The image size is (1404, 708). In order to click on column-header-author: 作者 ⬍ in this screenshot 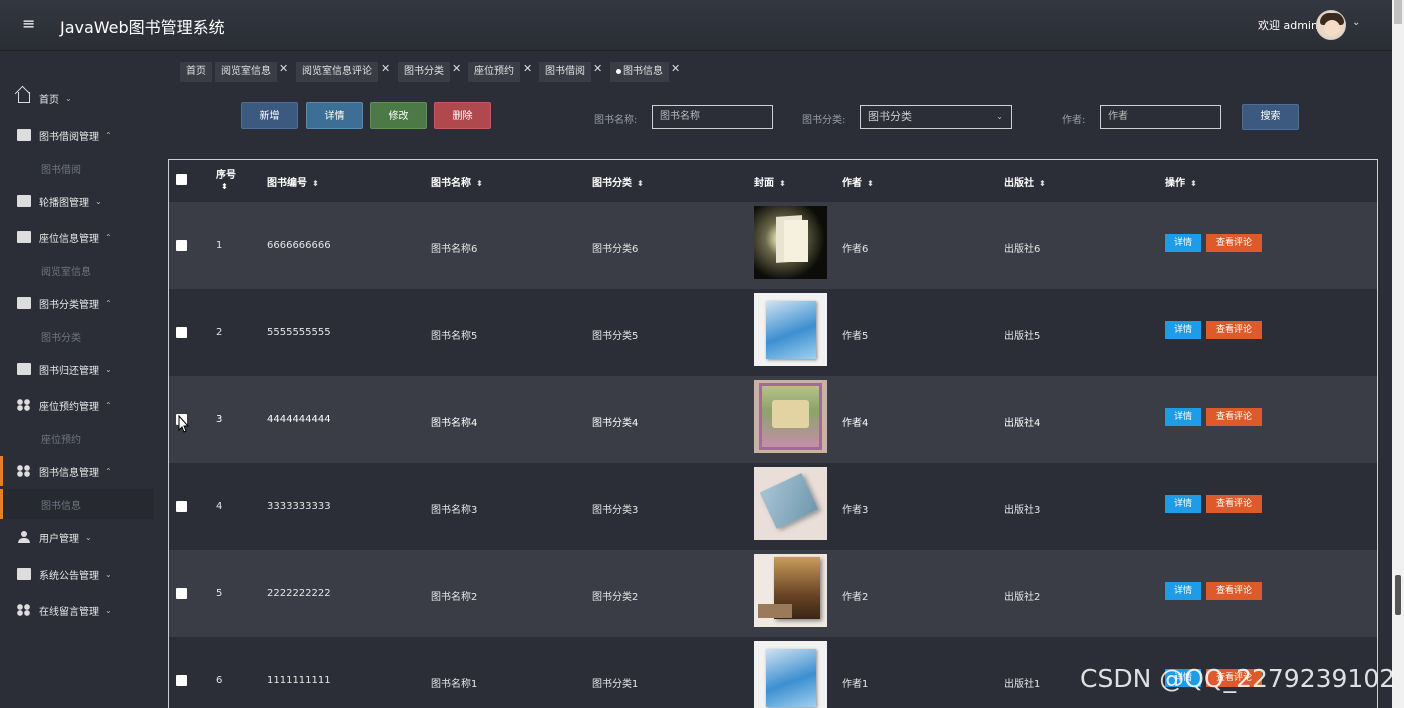, I will do `click(858, 181)`.